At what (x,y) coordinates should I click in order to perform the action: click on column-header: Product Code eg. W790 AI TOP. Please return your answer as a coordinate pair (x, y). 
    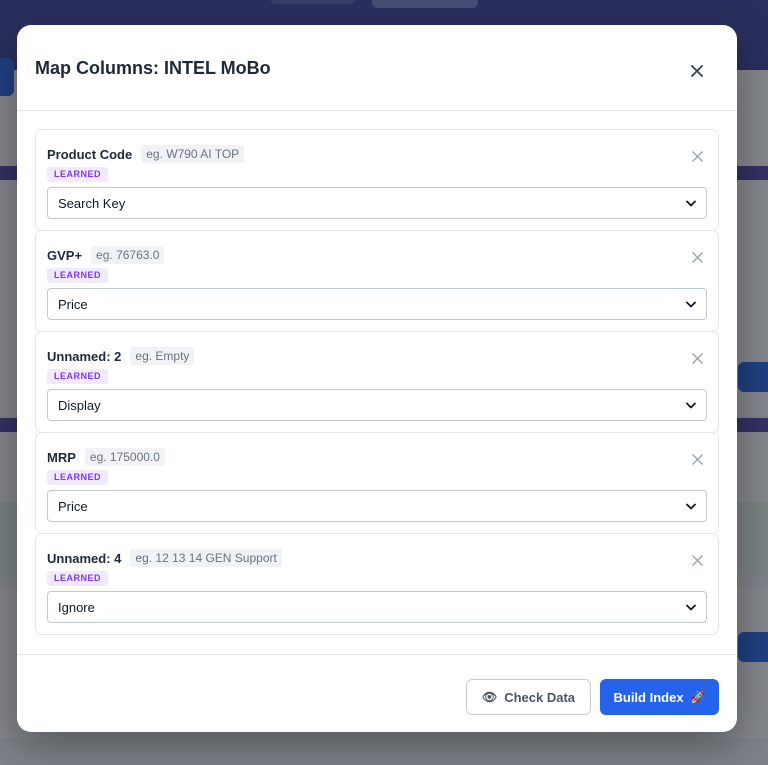
    Looking at the image, I should click on (146, 154).